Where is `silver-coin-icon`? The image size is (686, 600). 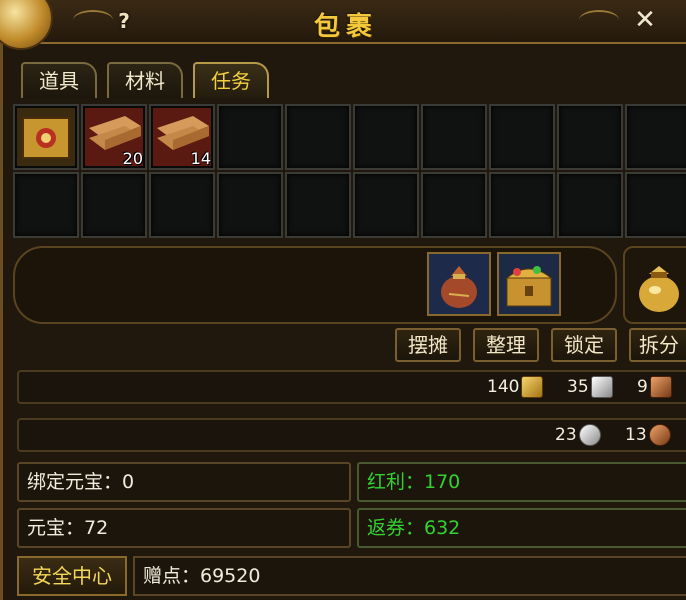 silver-coin-icon is located at coordinates (589, 435).